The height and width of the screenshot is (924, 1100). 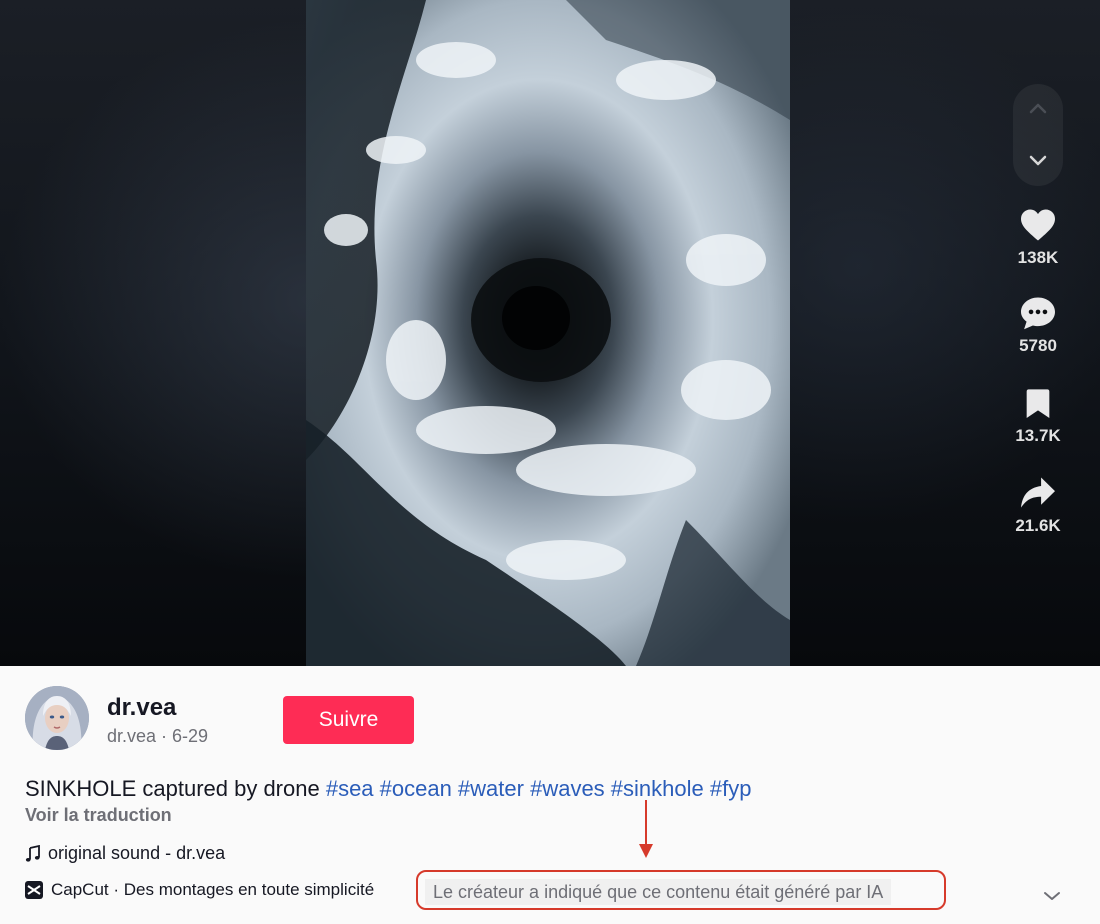 I want to click on sound-link: original sound - dr.vea, so click(x=125, y=853).